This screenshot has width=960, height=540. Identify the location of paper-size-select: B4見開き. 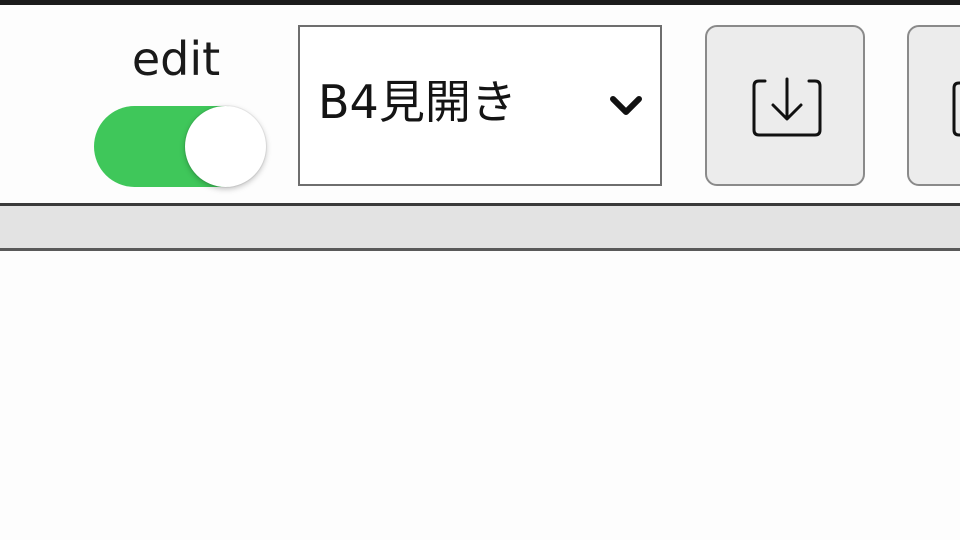
(480, 105).